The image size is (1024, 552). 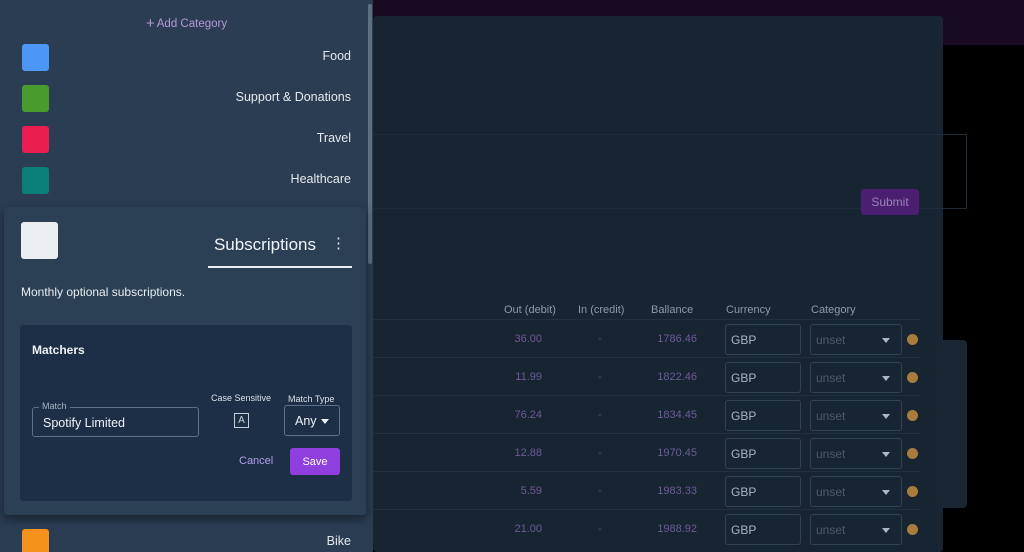 What do you see at coordinates (646, 338) in the screenshot?
I see `table-row: 36.00 - 1786.46 GBP unset` at bounding box center [646, 338].